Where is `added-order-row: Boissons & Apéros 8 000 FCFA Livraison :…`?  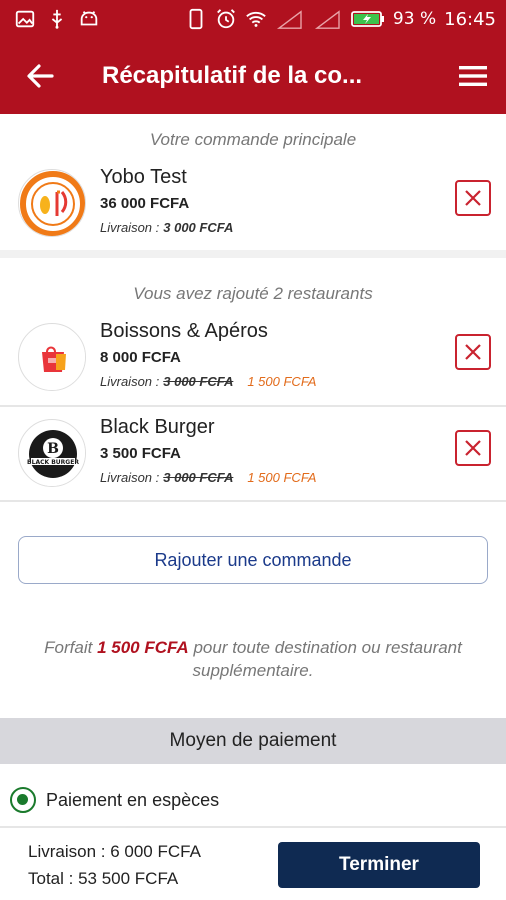 added-order-row: Boissons & Apéros 8 000 FCFA Livraison :… is located at coordinates (253, 358).